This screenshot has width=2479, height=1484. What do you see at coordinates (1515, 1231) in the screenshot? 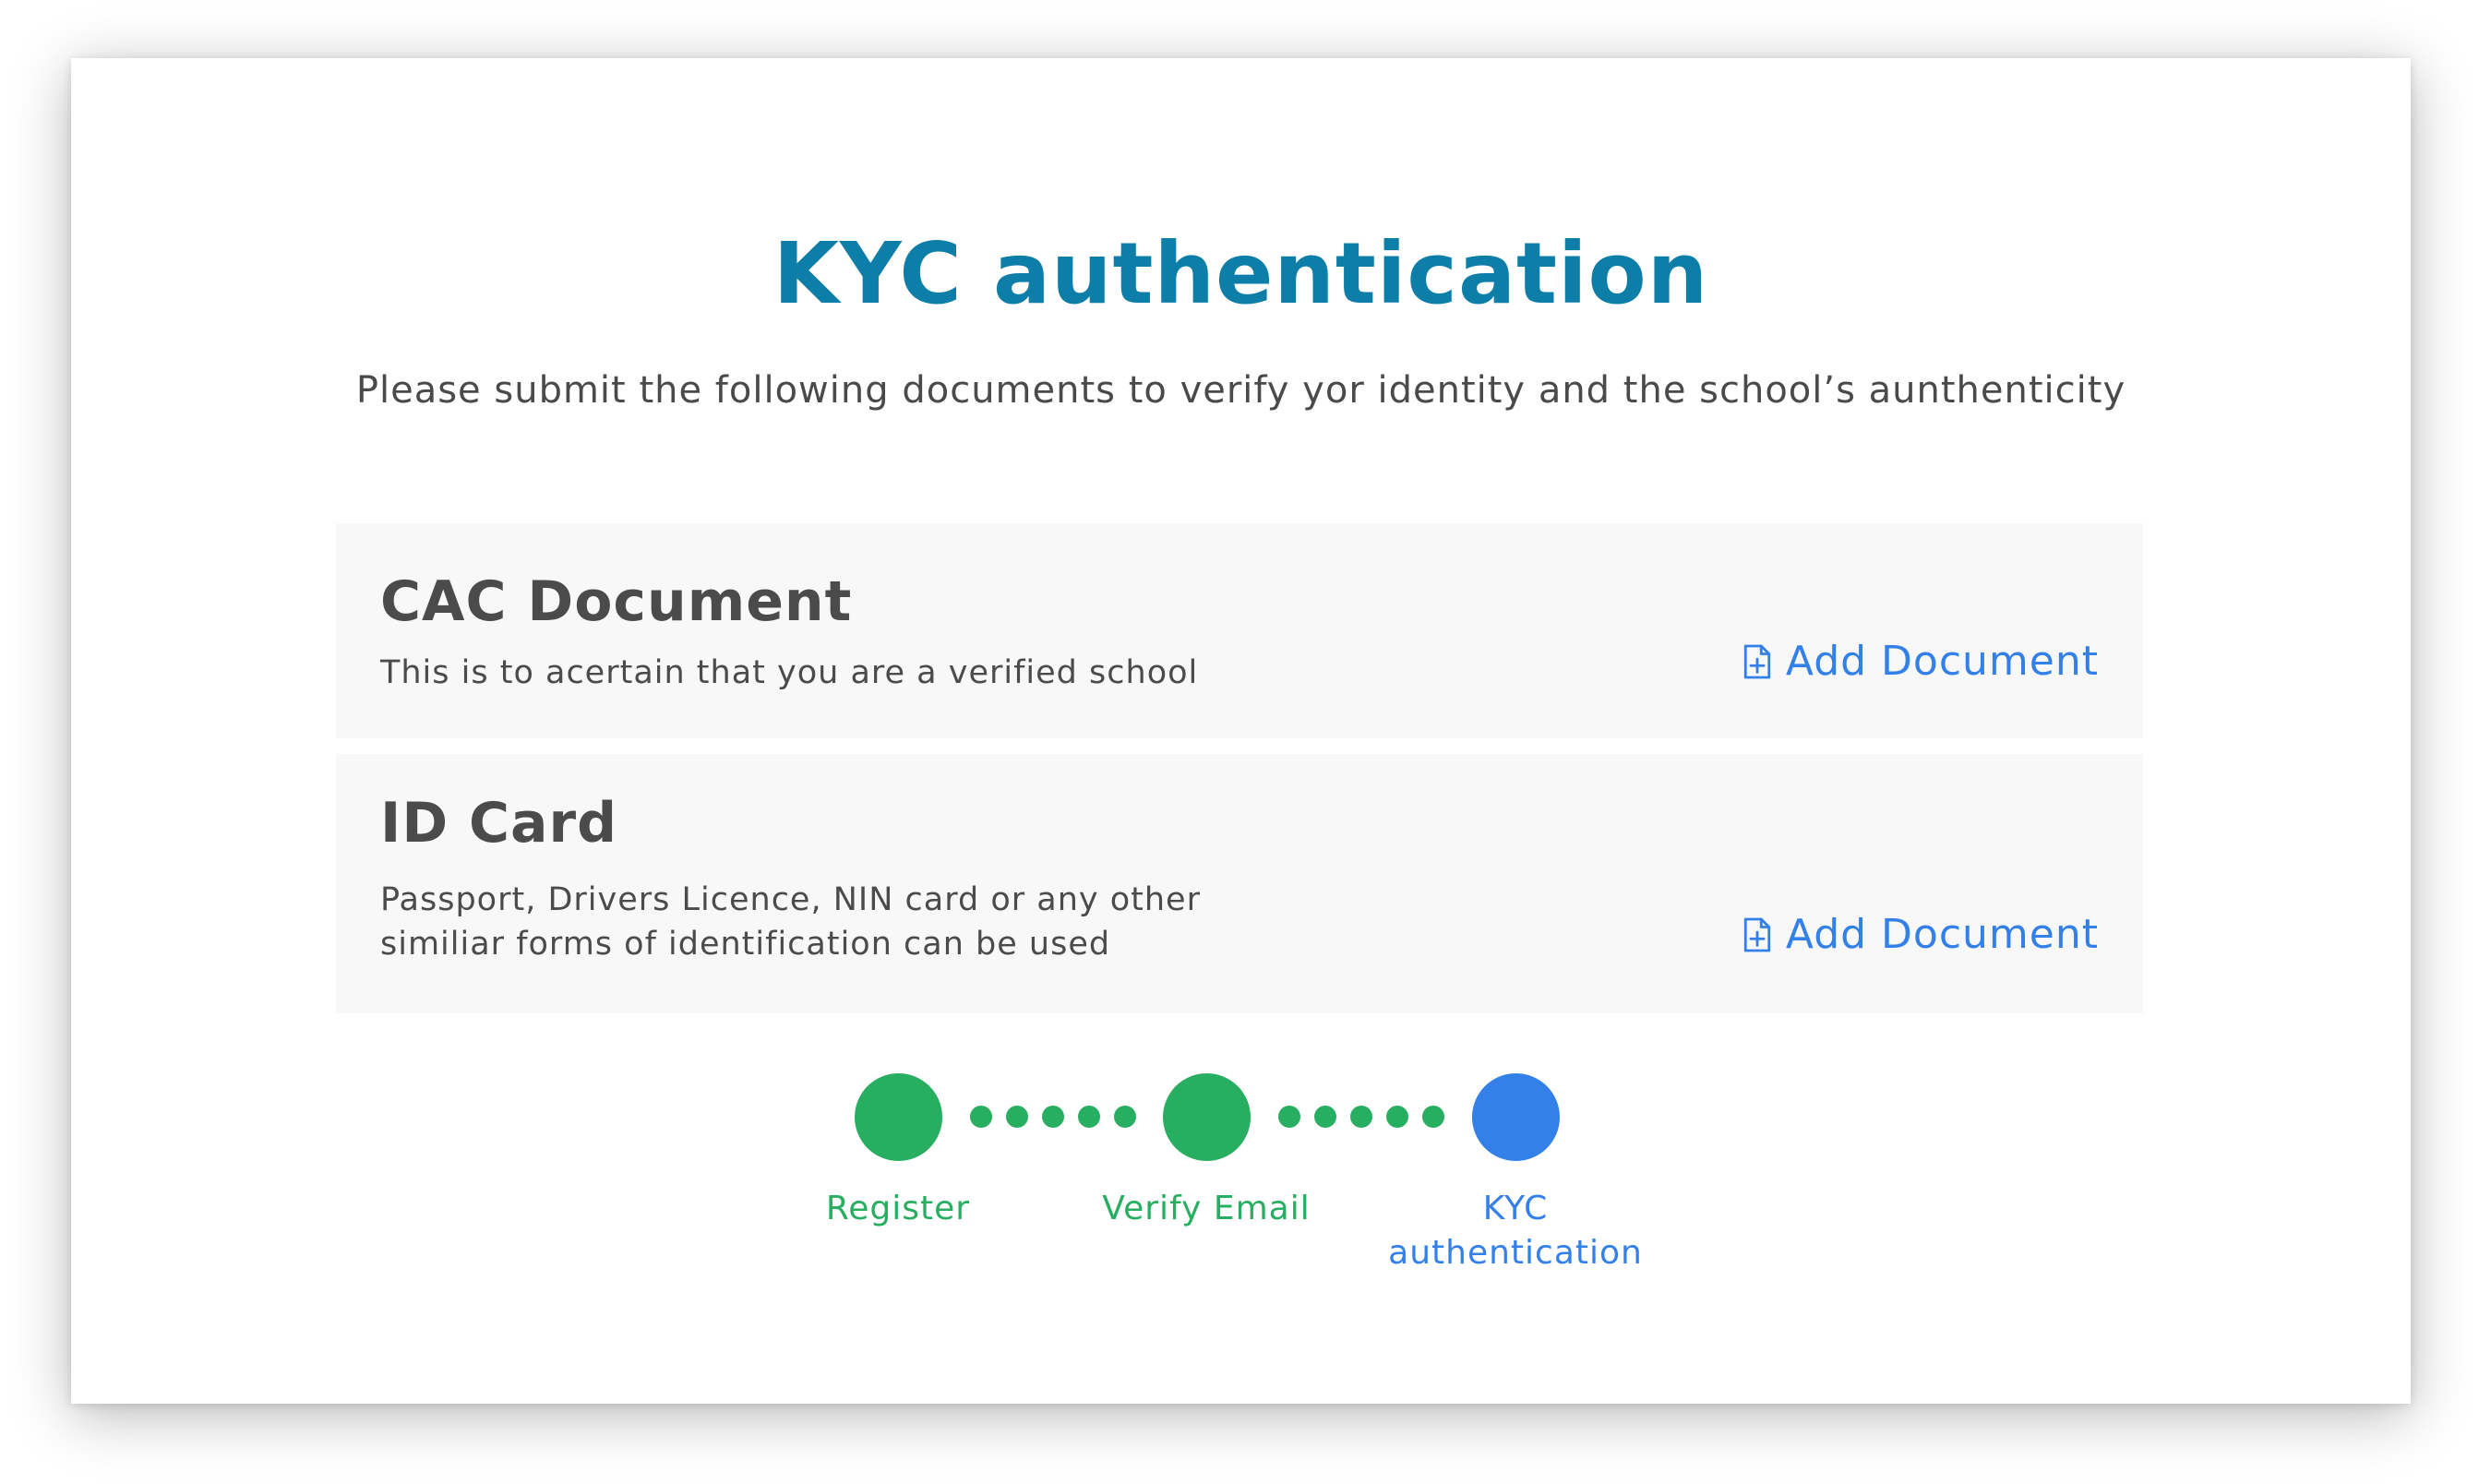
I see `step-kyc-label: KYC authentication` at bounding box center [1515, 1231].